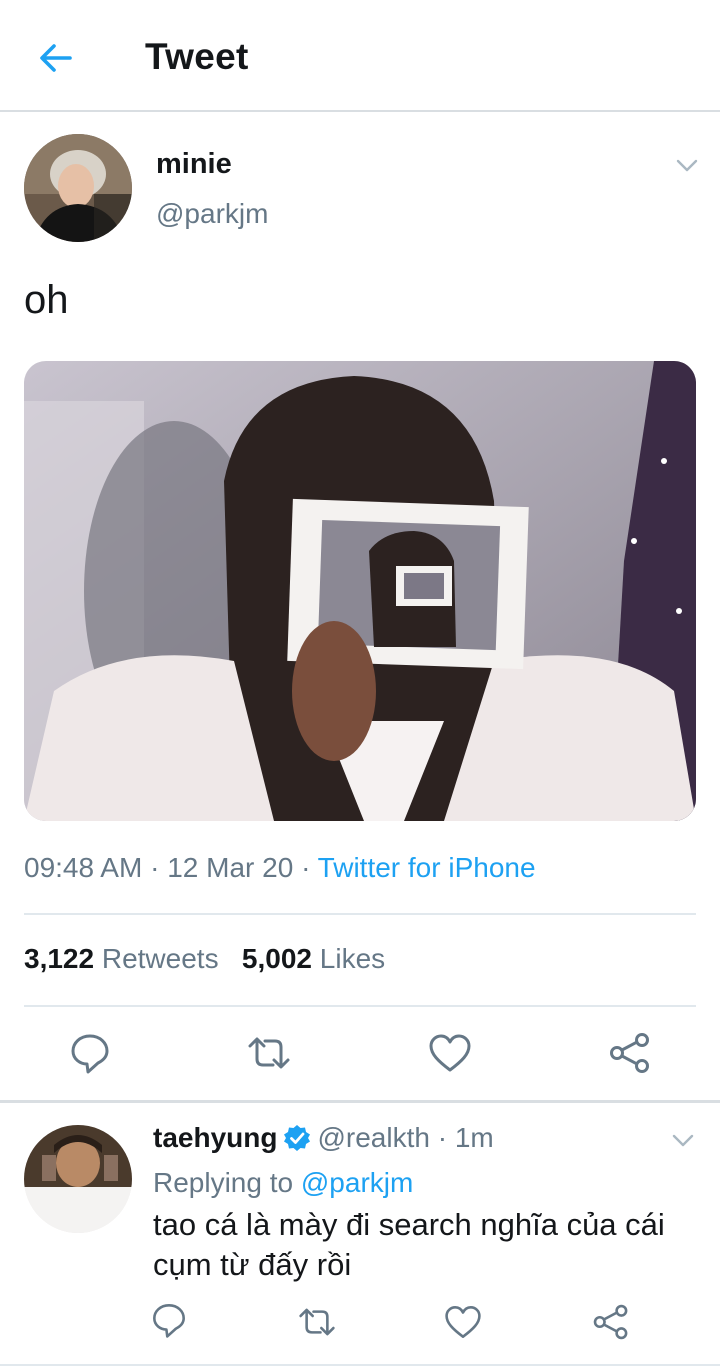 This screenshot has height=1369, width=720. I want to click on section-divider, so click(360, 1101).